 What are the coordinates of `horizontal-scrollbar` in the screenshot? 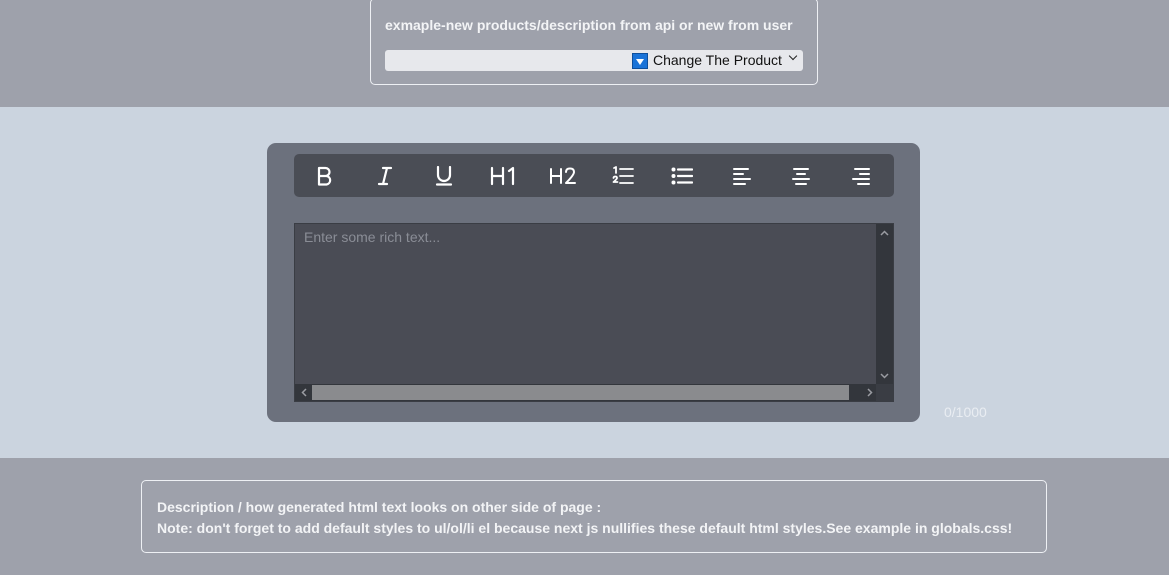 It's located at (586, 392).